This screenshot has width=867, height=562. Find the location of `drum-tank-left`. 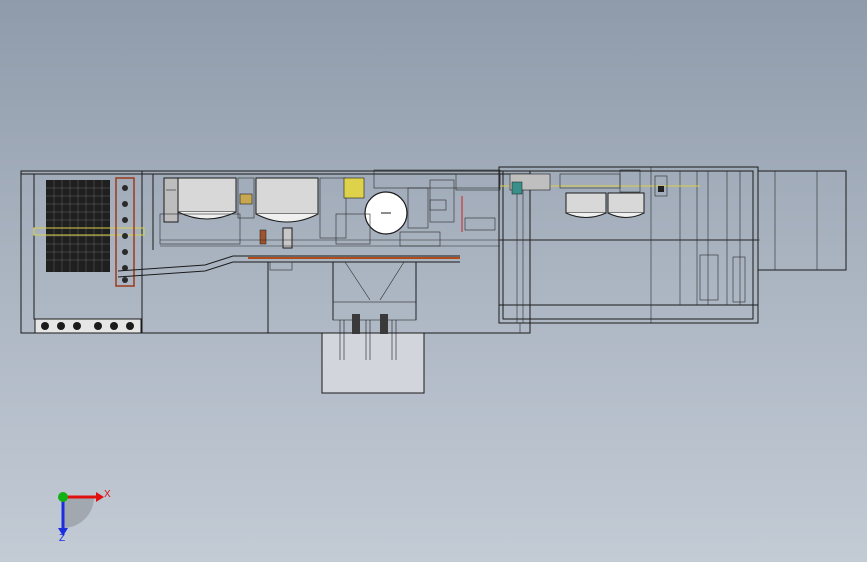

drum-tank-left is located at coordinates (200, 200).